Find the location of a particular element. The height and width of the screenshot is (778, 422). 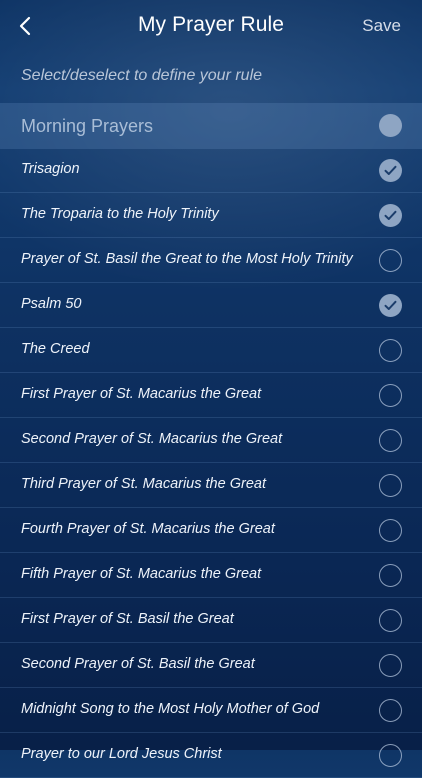

prayer-label: Third Prayer of St. Macarius the Great is located at coordinates (143, 484).